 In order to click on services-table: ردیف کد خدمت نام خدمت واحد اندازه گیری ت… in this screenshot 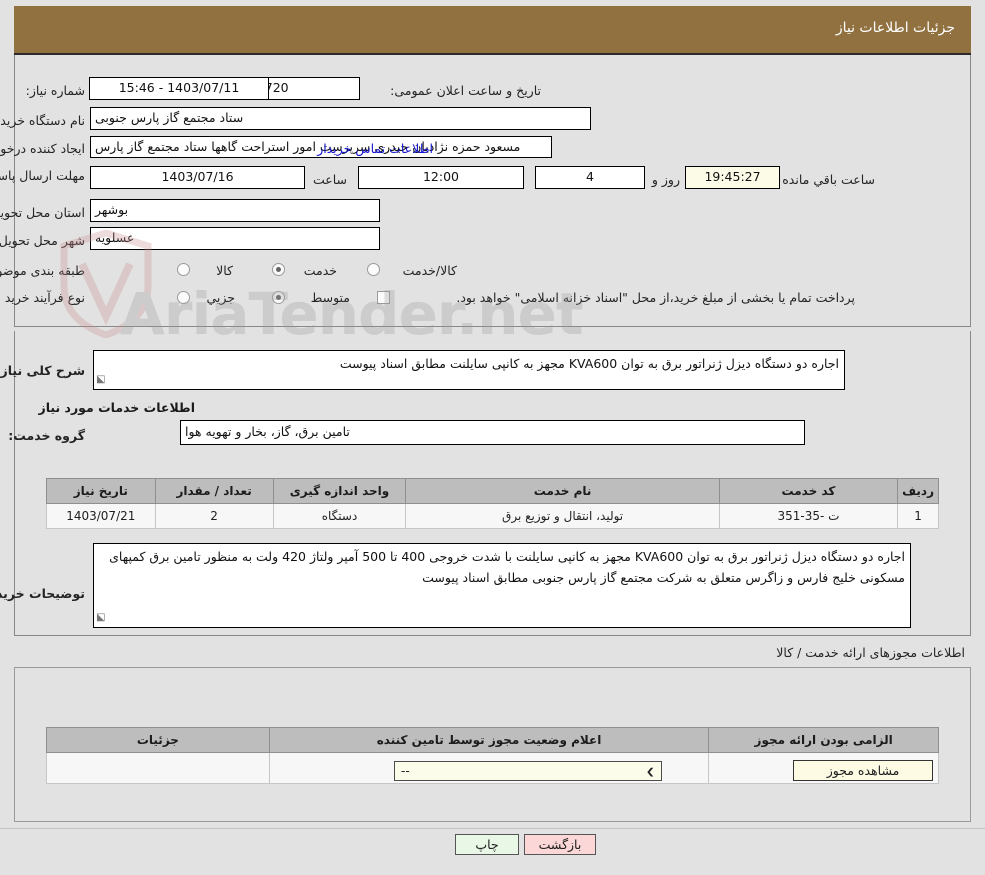, I will do `click(492, 503)`.